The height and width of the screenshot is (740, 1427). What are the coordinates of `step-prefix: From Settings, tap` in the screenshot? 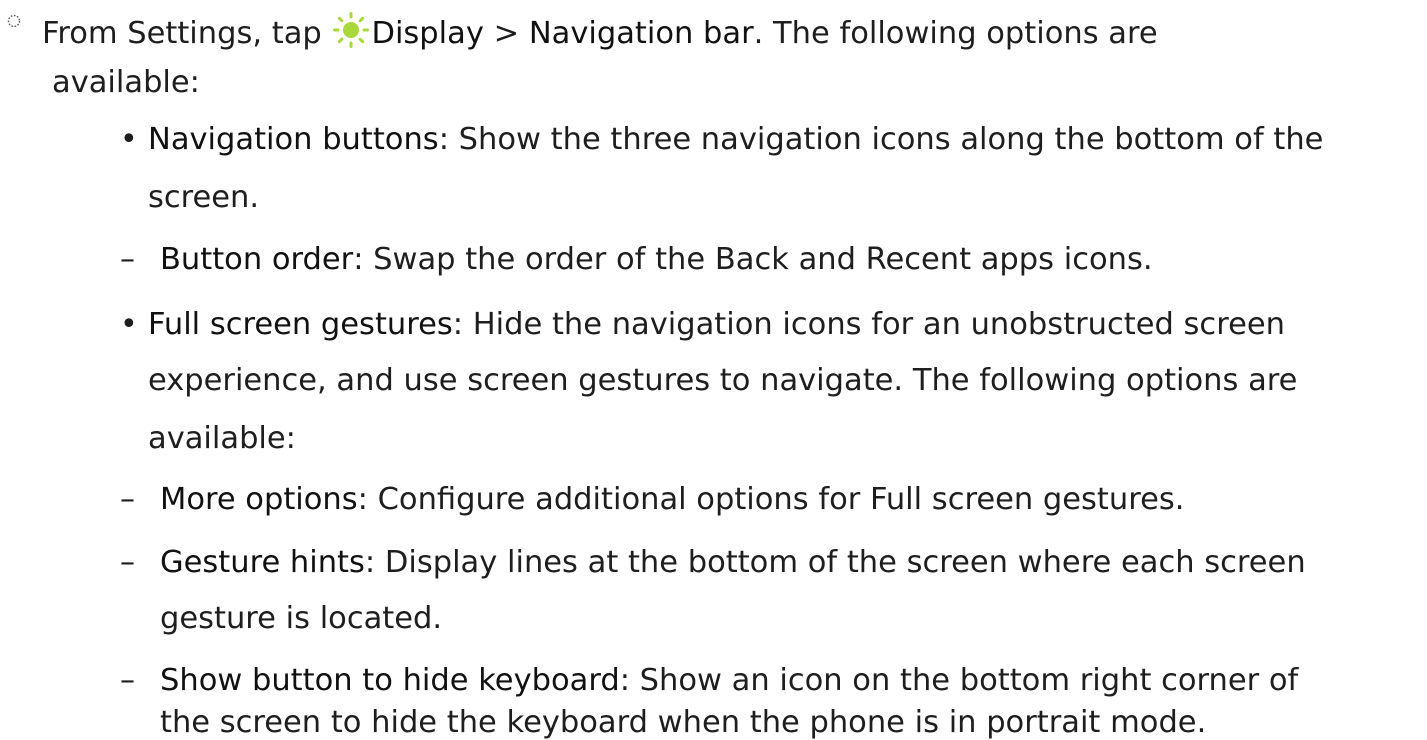 It's located at (187, 33).